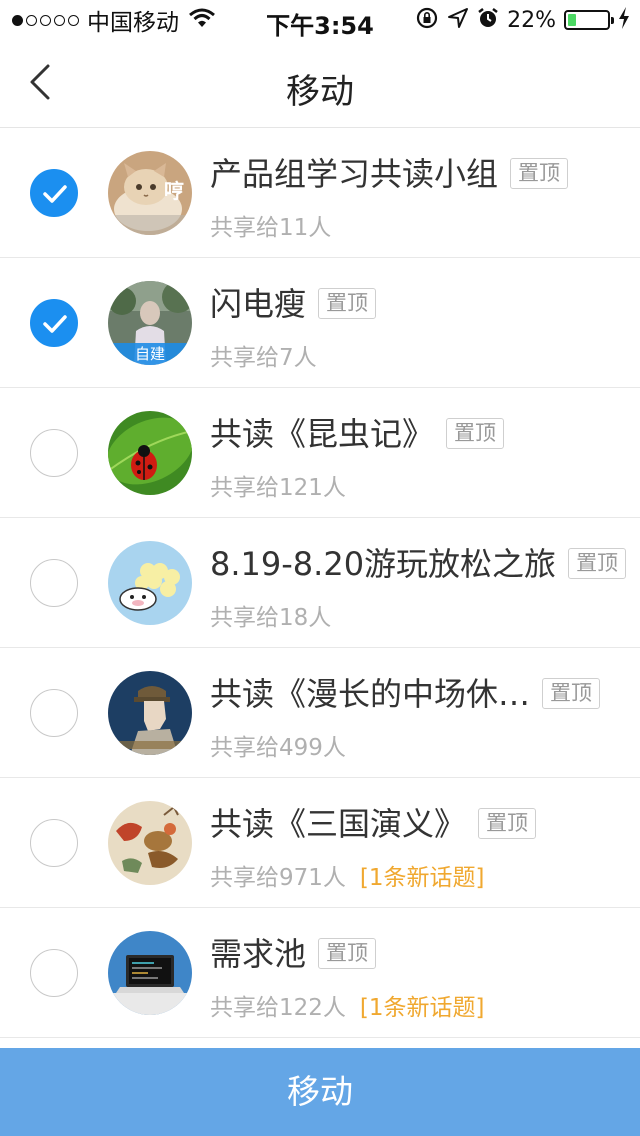 The width and height of the screenshot is (640, 1136). Describe the element at coordinates (427, 20) in the screenshot. I see `orientation-lock-icon` at that location.